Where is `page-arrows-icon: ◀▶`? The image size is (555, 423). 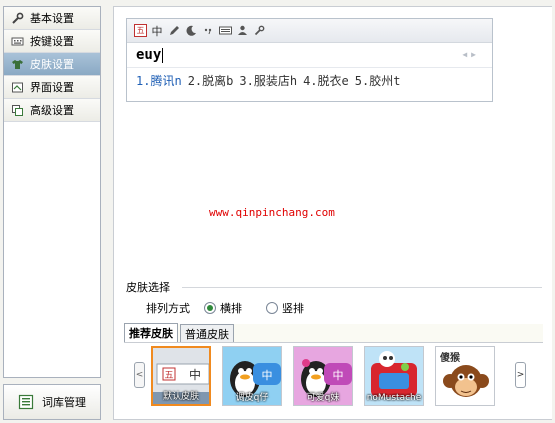
page-arrows-icon: ◀▶ is located at coordinates (471, 54).